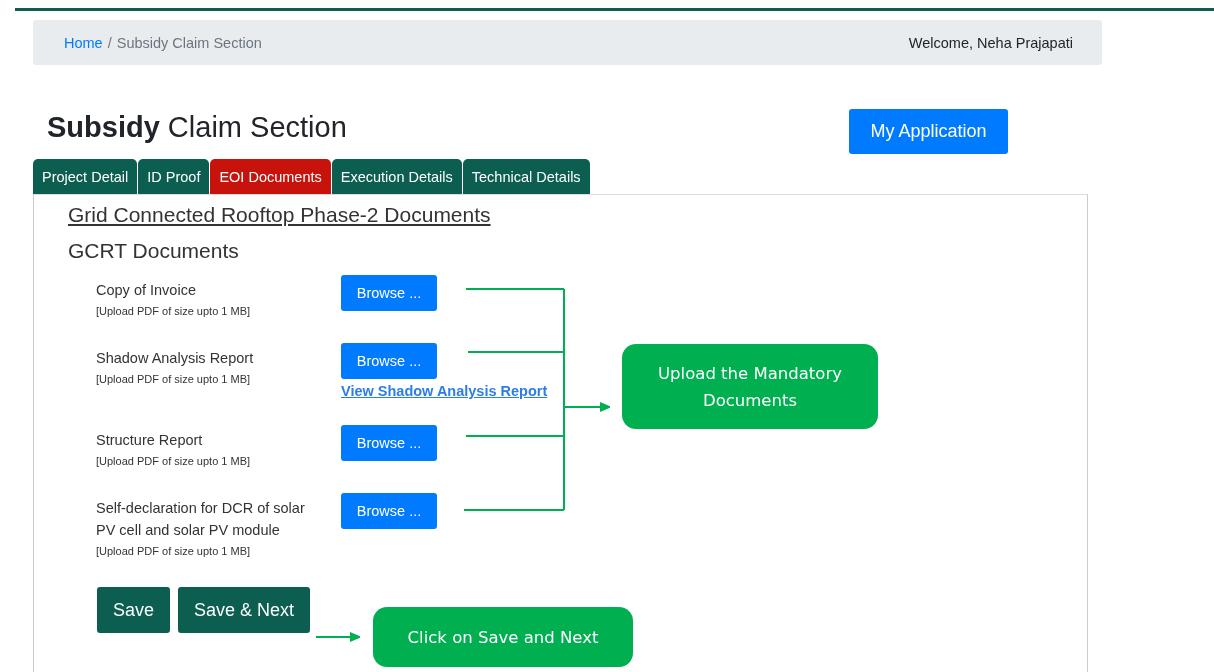  I want to click on welcome-text: Welcome, Neha Prajapati, so click(990, 42).